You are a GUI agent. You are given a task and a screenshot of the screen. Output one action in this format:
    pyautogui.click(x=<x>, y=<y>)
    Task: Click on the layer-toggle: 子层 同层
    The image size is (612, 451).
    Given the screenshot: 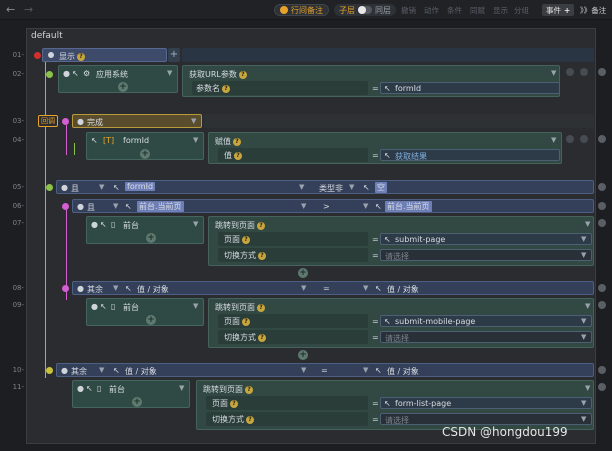 What is the action you would take?
    pyautogui.click(x=365, y=10)
    